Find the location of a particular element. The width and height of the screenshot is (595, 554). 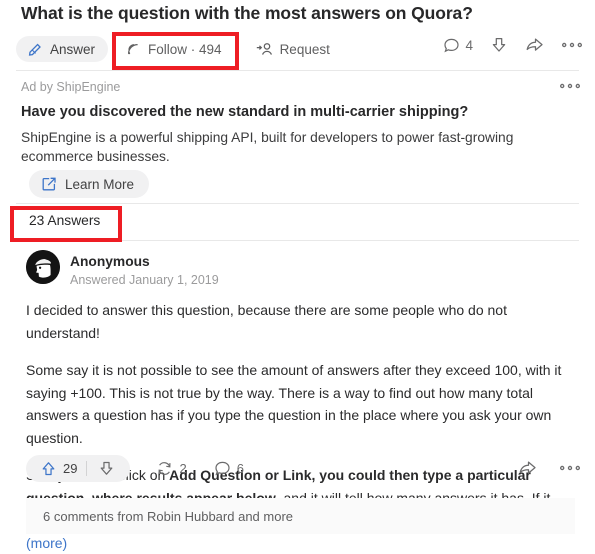

avatar is located at coordinates (43, 267).